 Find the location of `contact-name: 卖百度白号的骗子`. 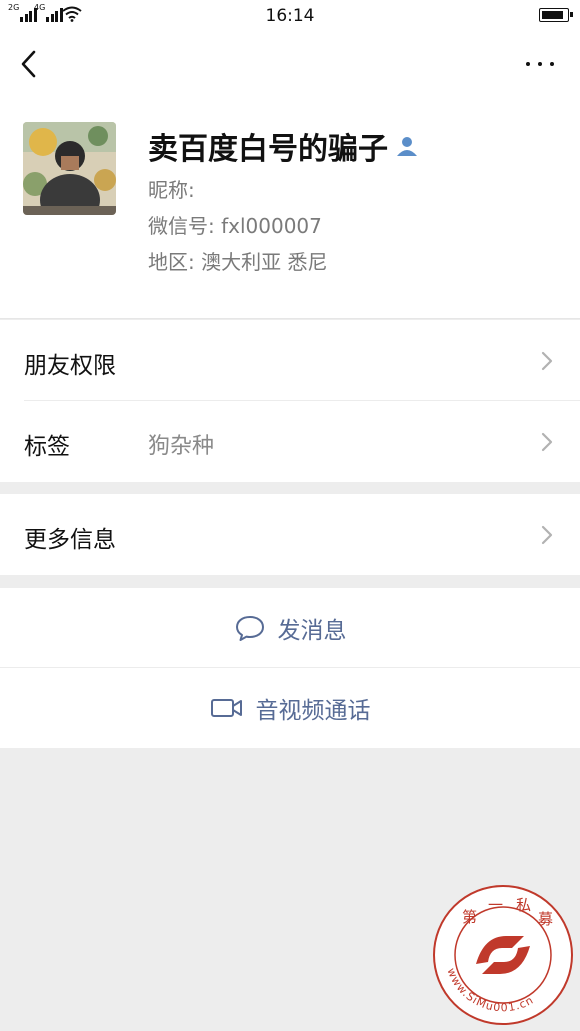

contact-name: 卖百度白号的骗子 is located at coordinates (283, 146).